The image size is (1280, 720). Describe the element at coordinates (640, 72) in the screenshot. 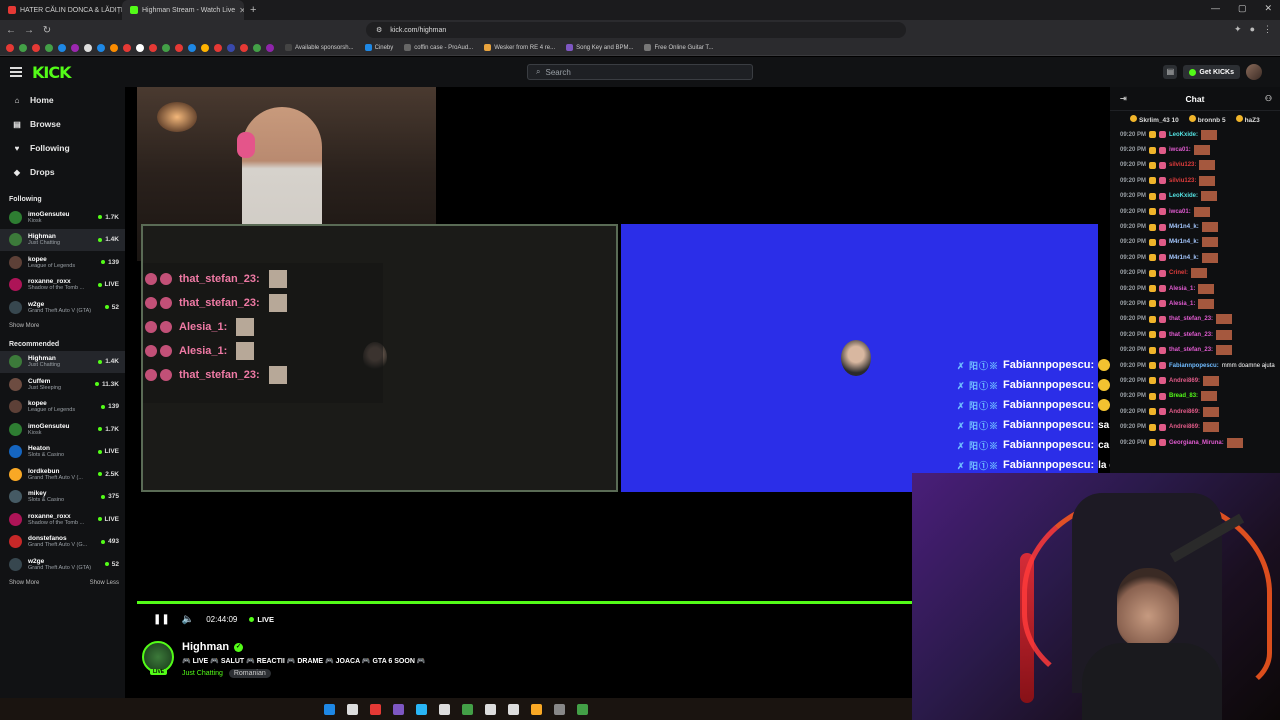

I see `search-input: ⌕ Search` at that location.